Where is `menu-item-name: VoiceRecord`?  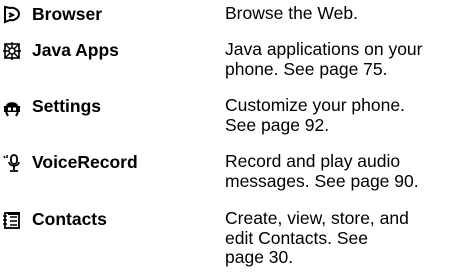 menu-item-name: VoiceRecord is located at coordinates (85, 162).